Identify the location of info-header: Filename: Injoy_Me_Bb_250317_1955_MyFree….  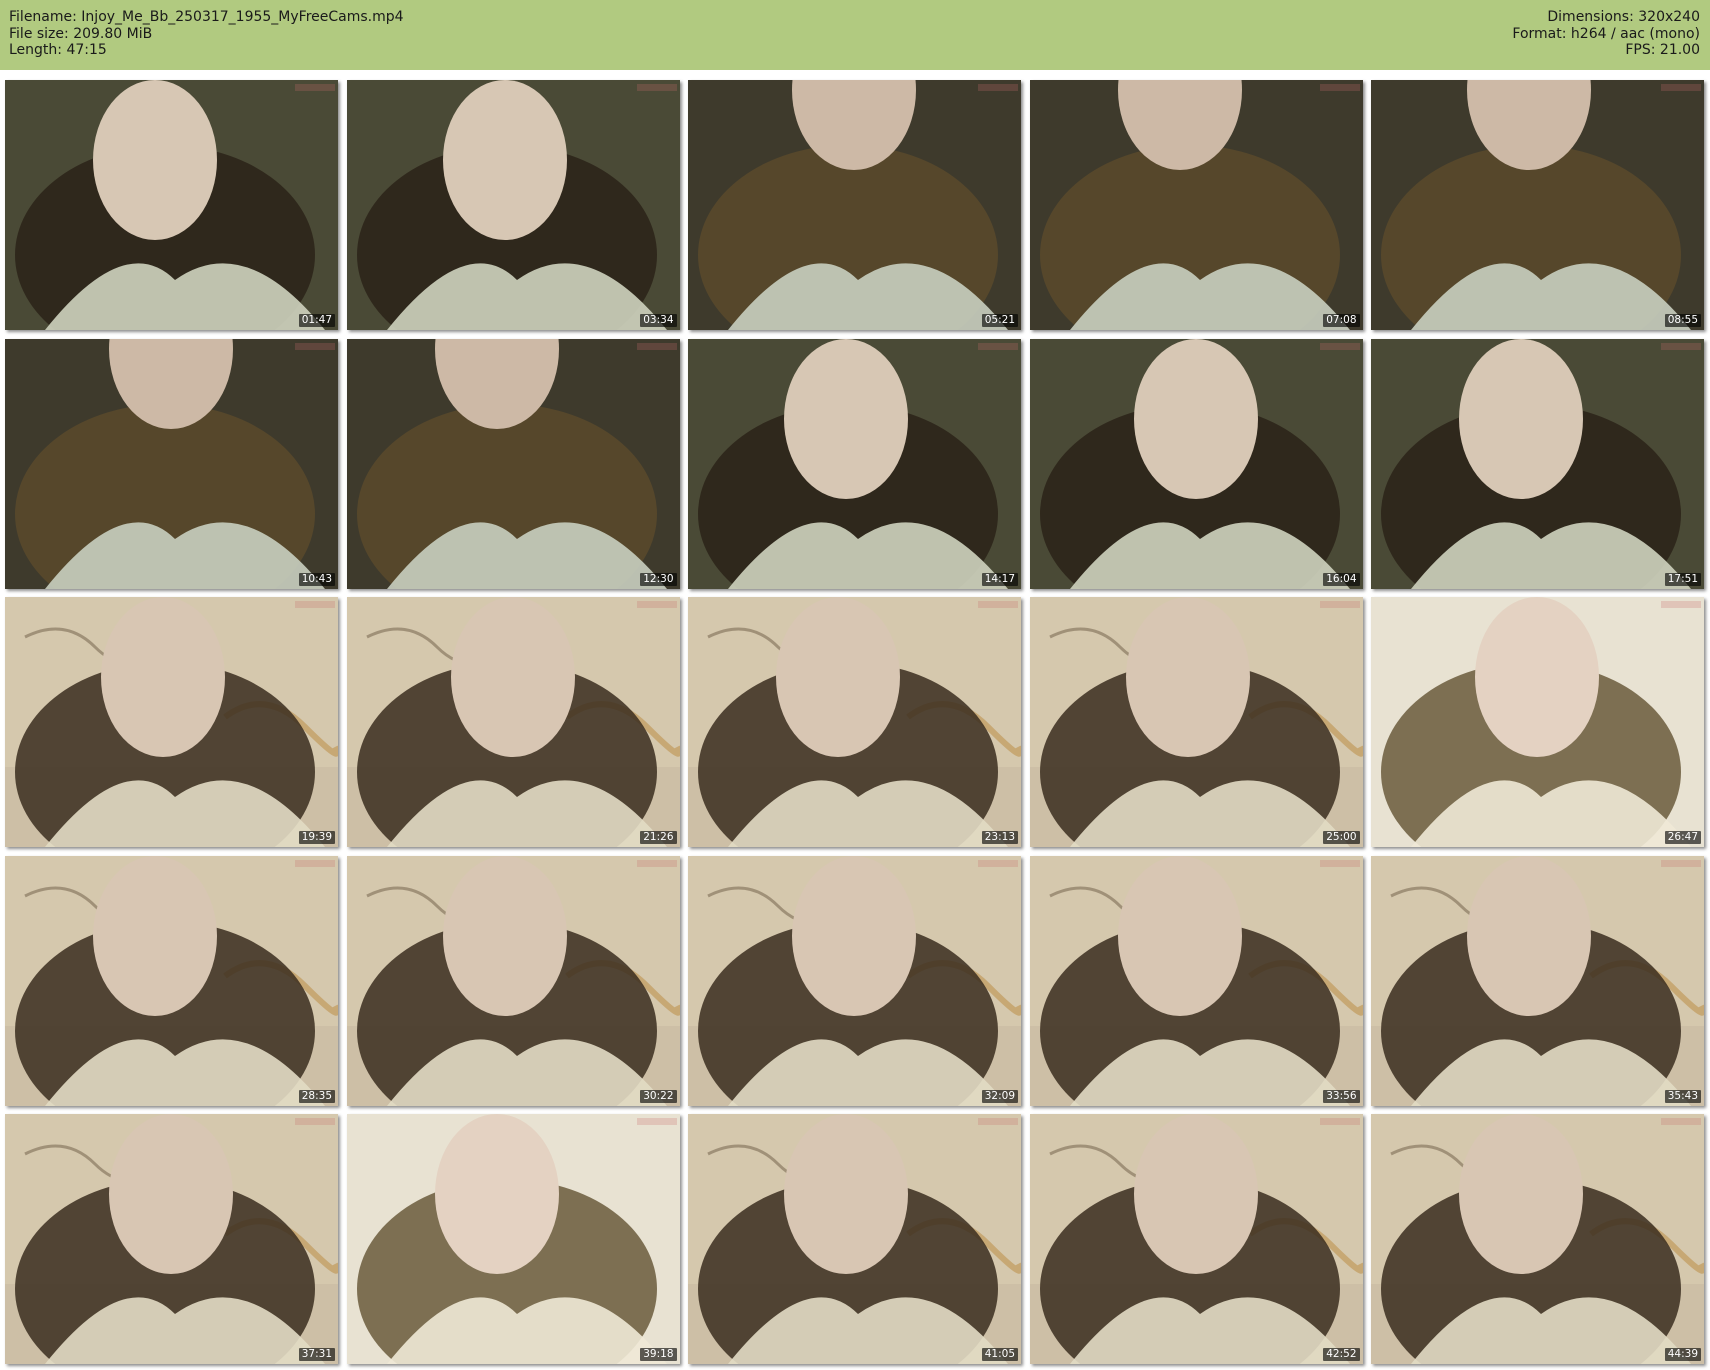
(855, 35).